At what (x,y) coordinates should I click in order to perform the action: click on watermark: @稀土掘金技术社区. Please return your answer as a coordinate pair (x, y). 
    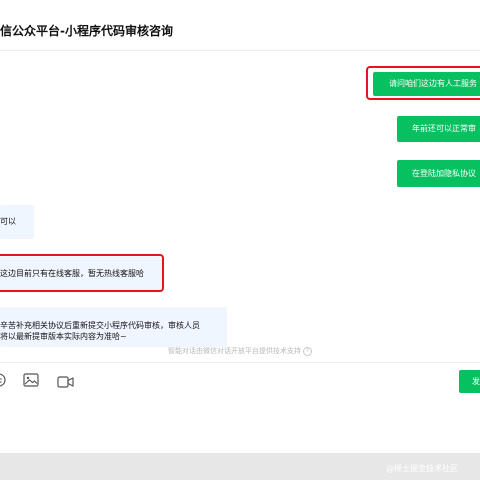
    Looking at the image, I should click on (422, 468).